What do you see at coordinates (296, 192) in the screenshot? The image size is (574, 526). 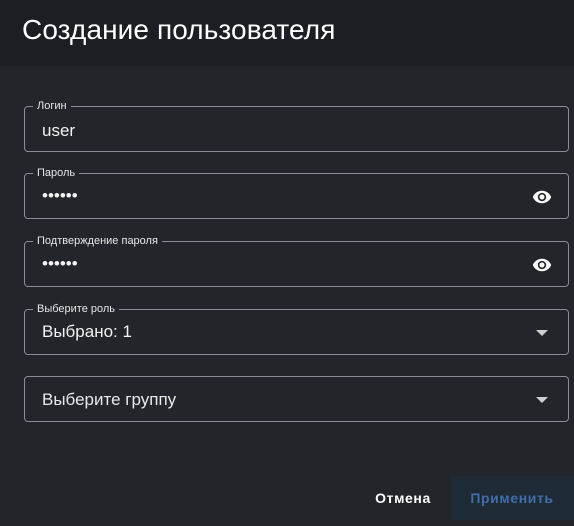 I see `password-field: Пароль ••••••` at bounding box center [296, 192].